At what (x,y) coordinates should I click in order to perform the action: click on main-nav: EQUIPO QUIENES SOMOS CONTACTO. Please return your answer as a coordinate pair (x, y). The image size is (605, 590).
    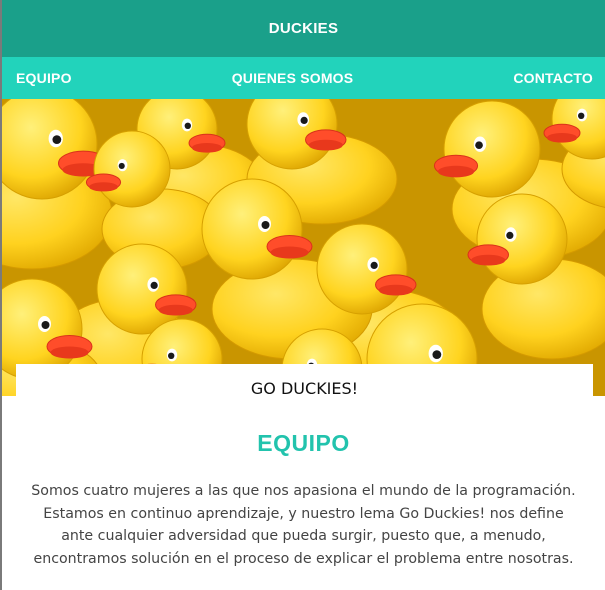
    Looking at the image, I should click on (303, 78).